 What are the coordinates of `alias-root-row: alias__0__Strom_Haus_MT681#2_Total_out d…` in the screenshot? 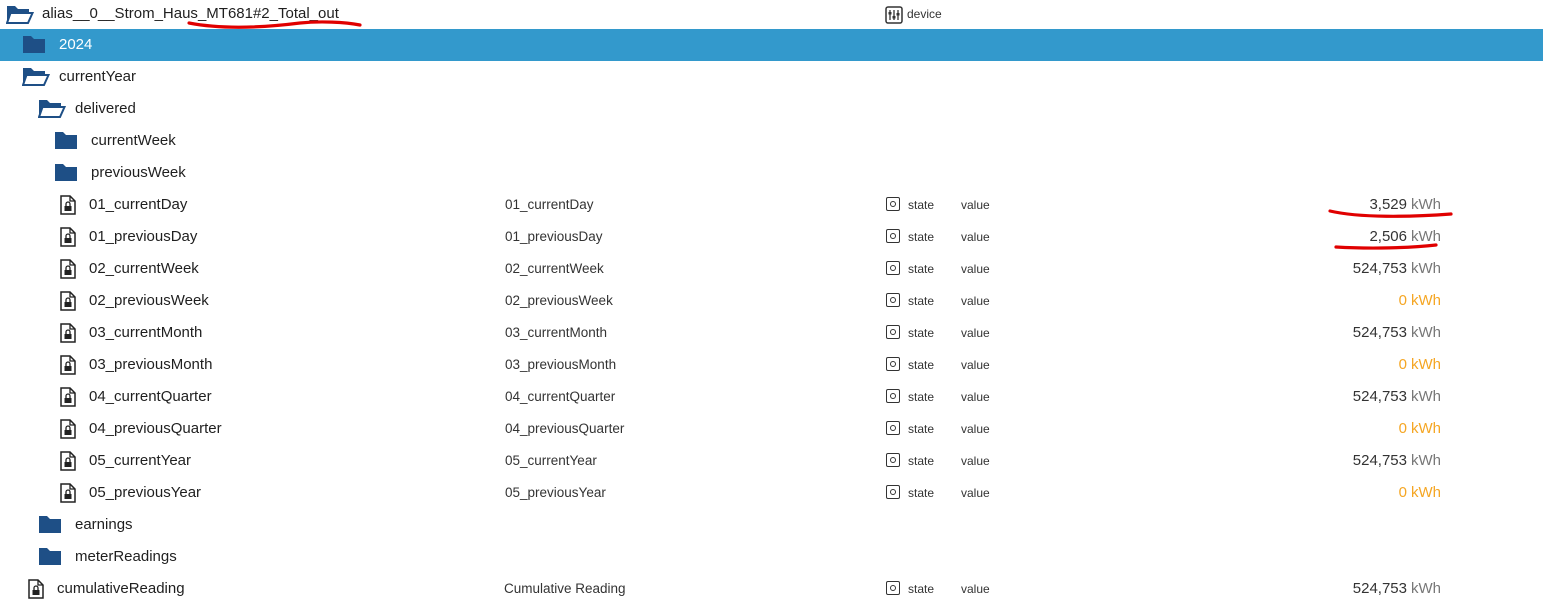 It's located at (771, 14).